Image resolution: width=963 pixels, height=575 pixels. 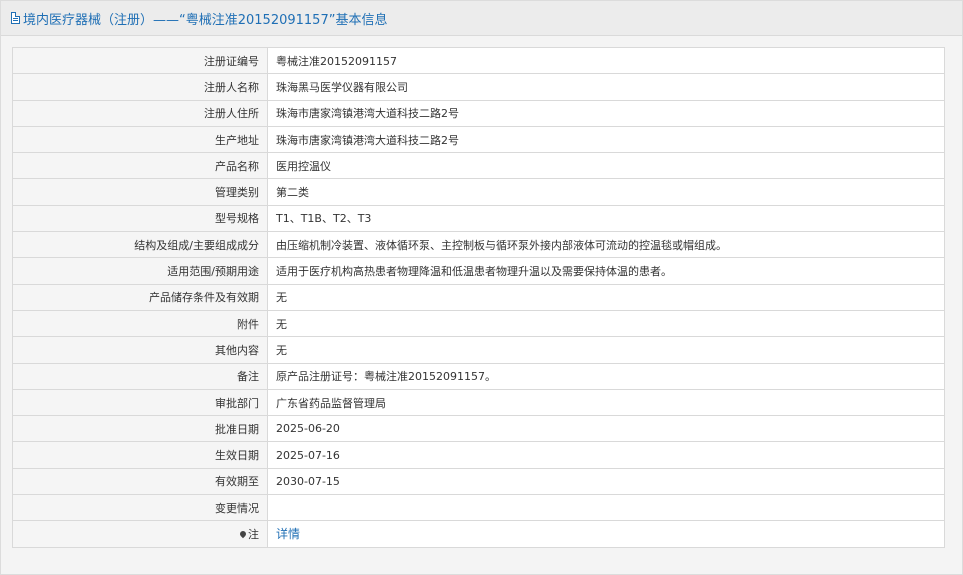 What do you see at coordinates (606, 166) in the screenshot?
I see `row-value: 医用控温仪` at bounding box center [606, 166].